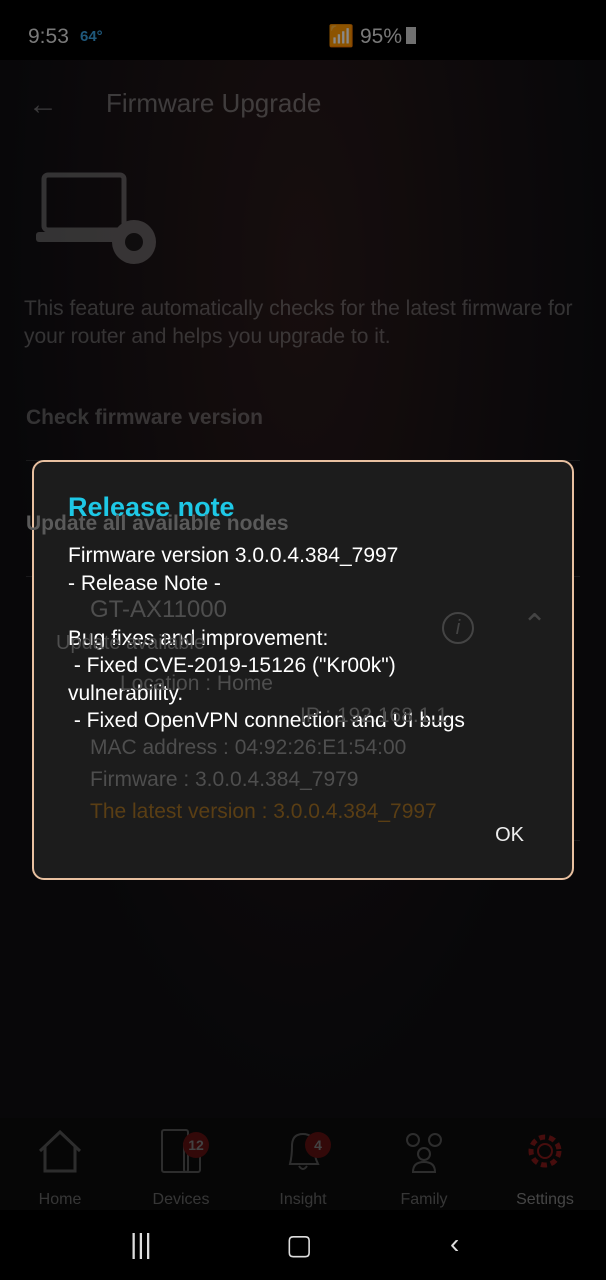 The width and height of the screenshot is (606, 1280). I want to click on ok-button: OK, so click(509, 835).